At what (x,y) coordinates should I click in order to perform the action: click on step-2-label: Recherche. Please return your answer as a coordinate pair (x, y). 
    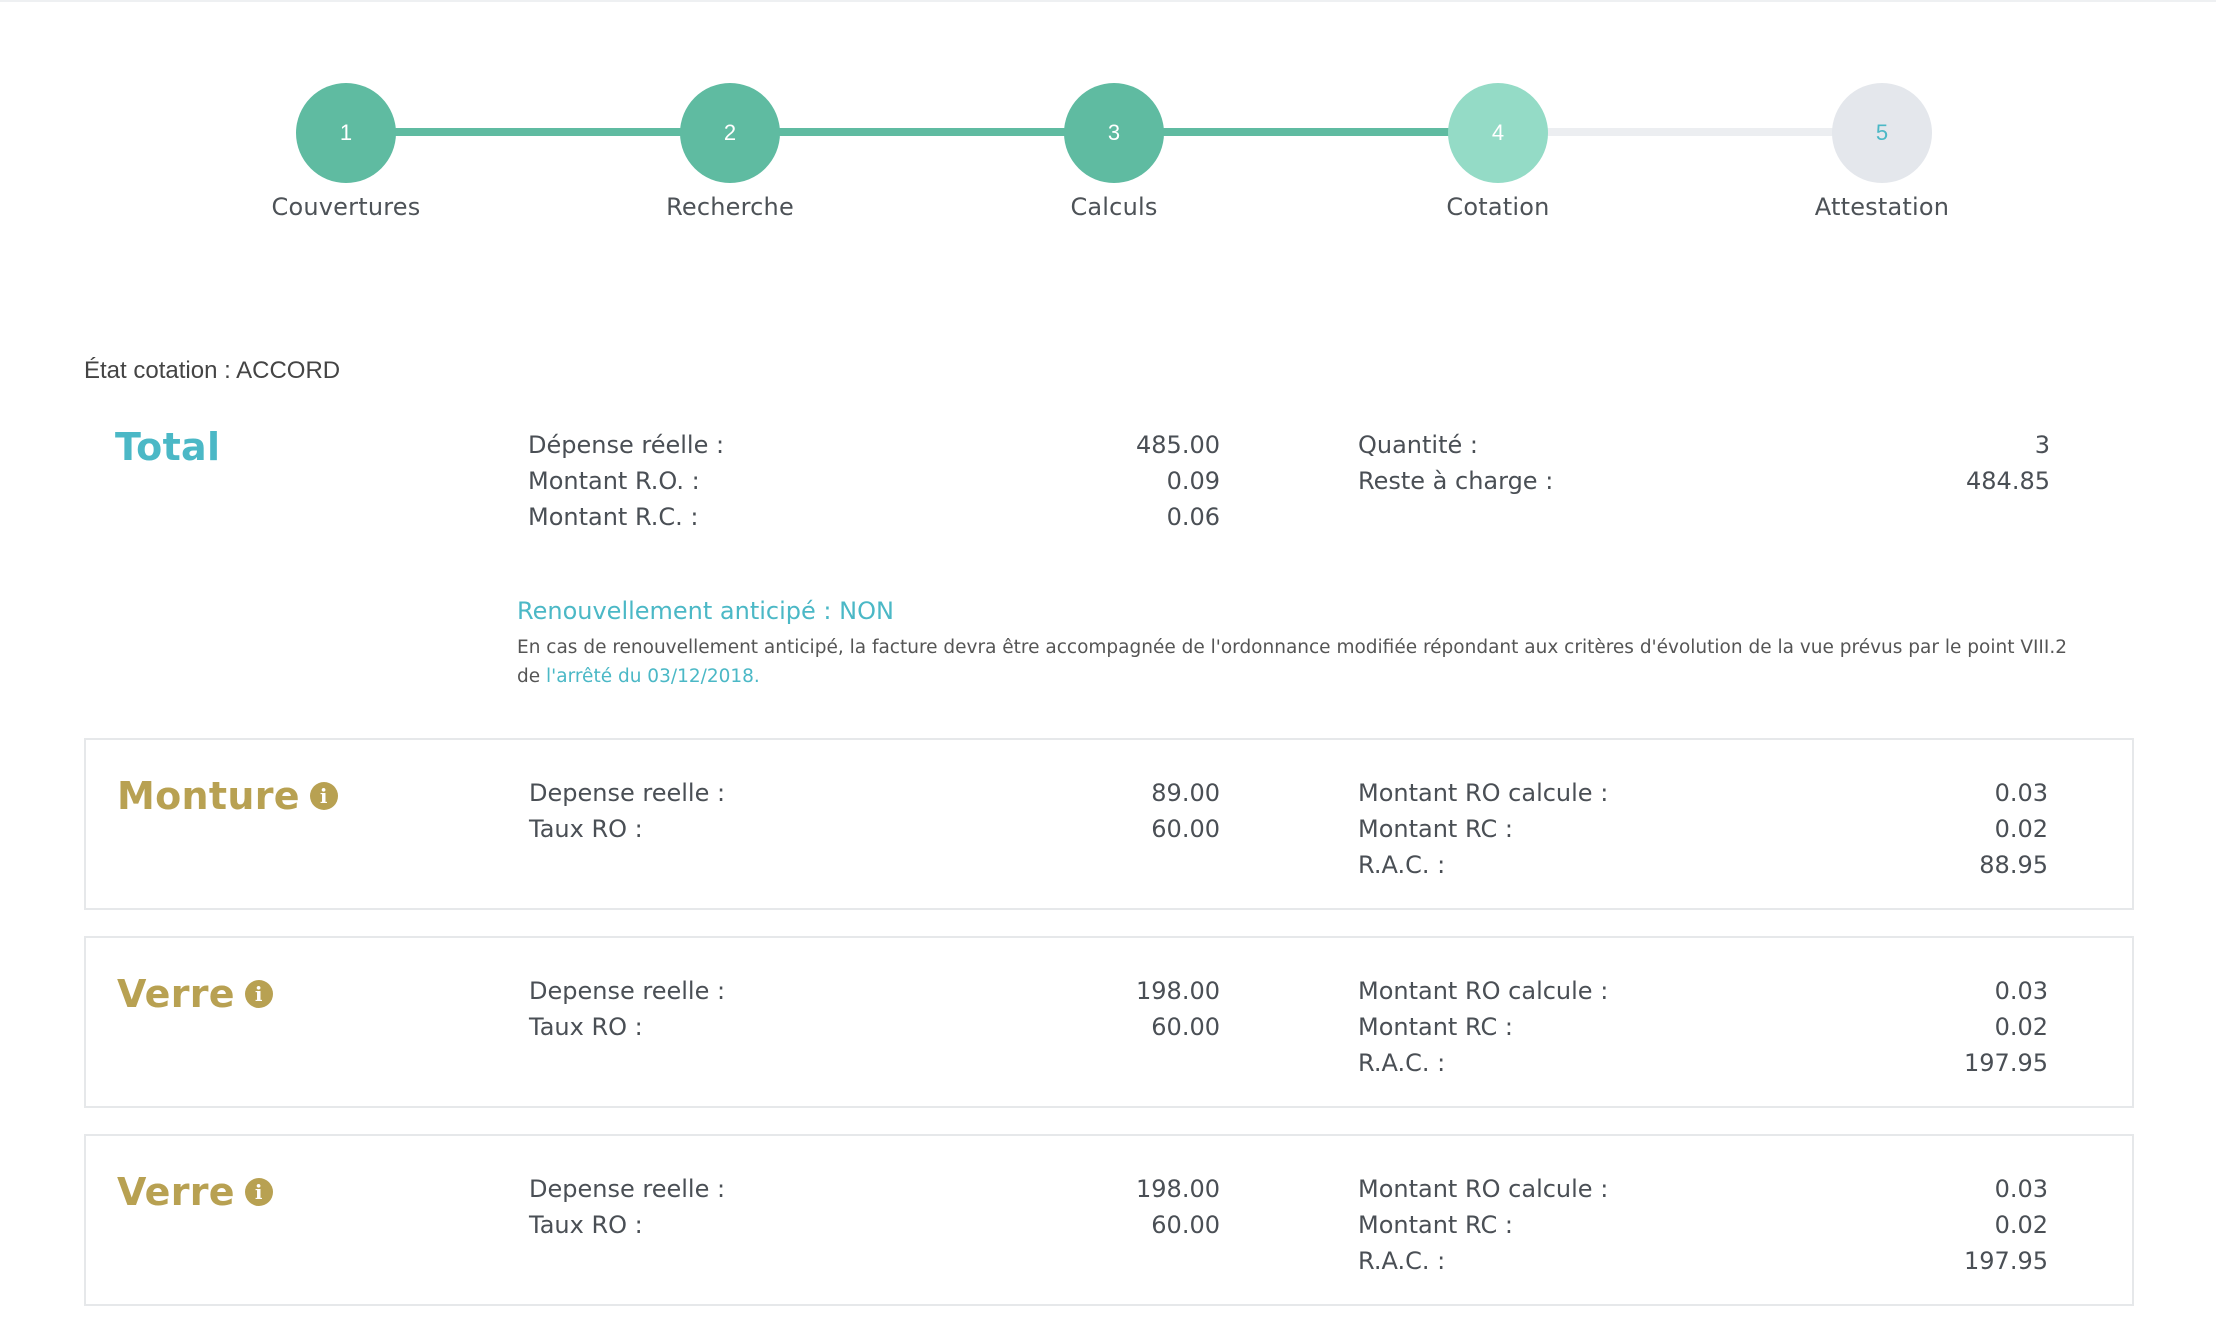
    Looking at the image, I should click on (730, 207).